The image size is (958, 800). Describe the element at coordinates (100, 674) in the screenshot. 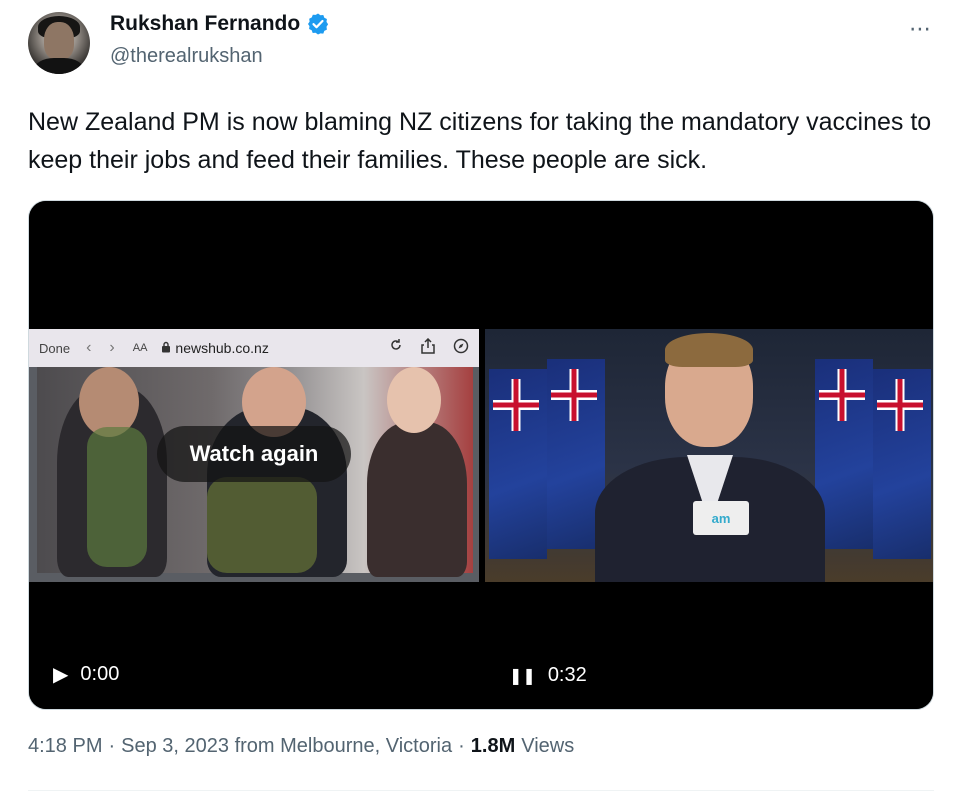

I see `video-time-left: 0:00` at that location.